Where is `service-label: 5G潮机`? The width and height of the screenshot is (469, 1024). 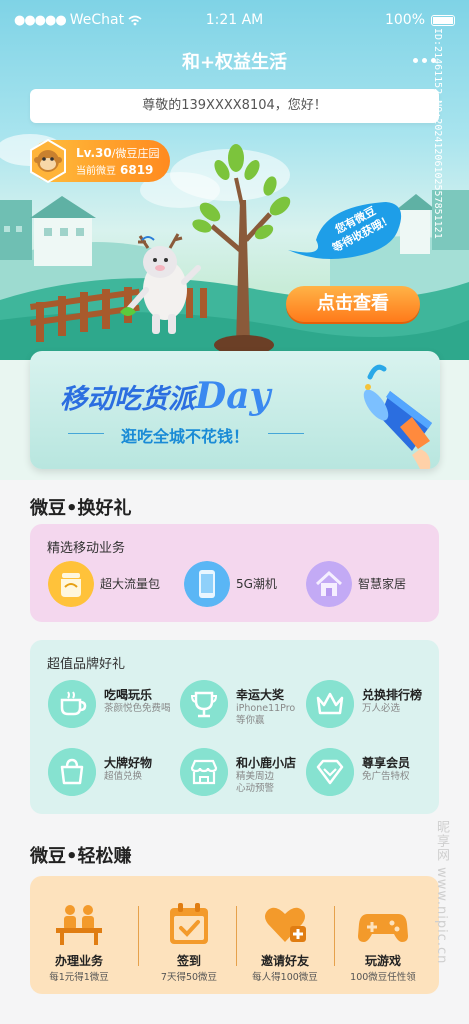 service-label: 5G潮机 is located at coordinates (256, 584).